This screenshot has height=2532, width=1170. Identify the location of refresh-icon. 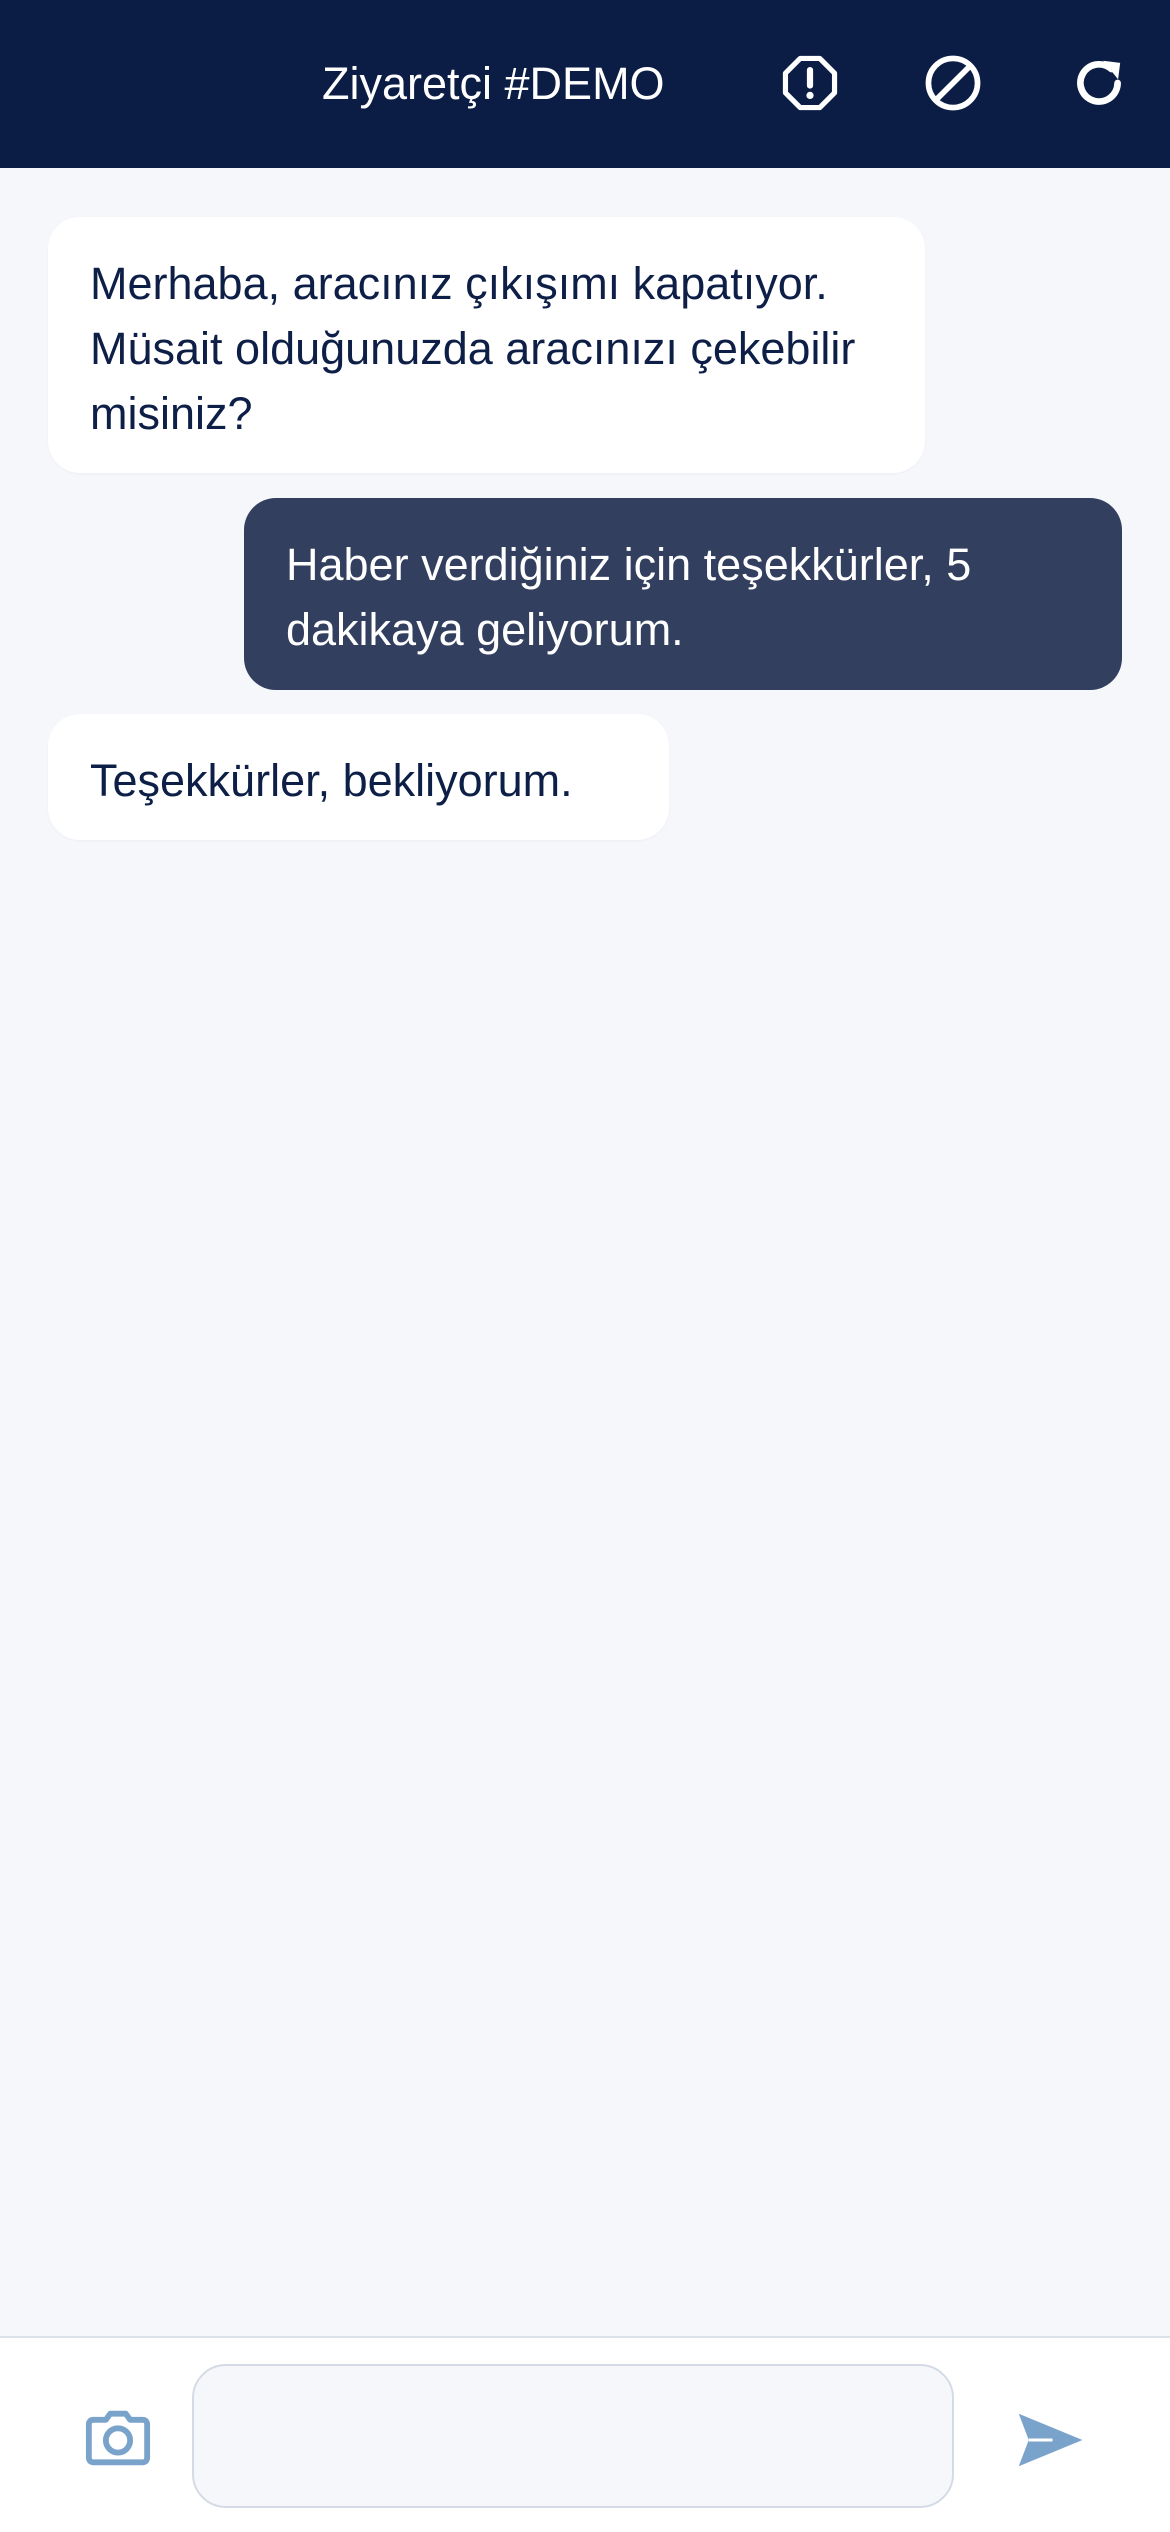
(1099, 82).